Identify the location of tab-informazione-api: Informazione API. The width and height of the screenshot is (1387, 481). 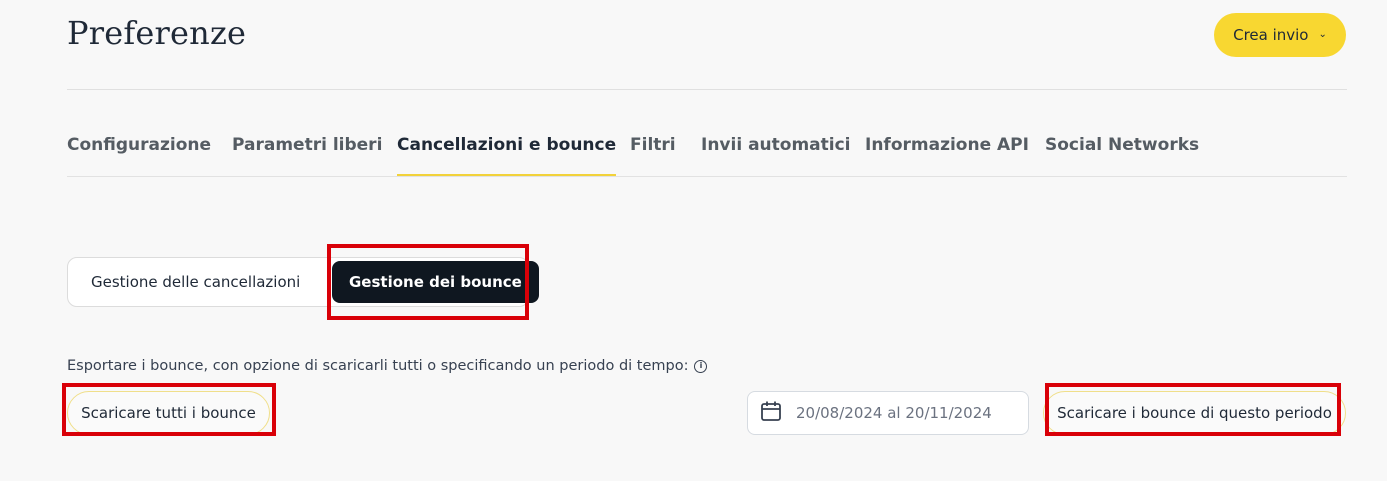
(947, 155).